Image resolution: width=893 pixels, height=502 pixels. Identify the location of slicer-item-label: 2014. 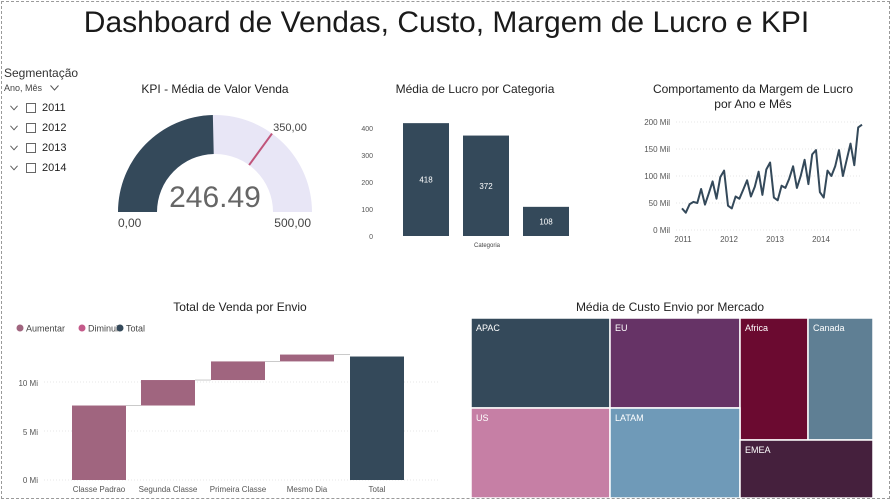
(54, 168).